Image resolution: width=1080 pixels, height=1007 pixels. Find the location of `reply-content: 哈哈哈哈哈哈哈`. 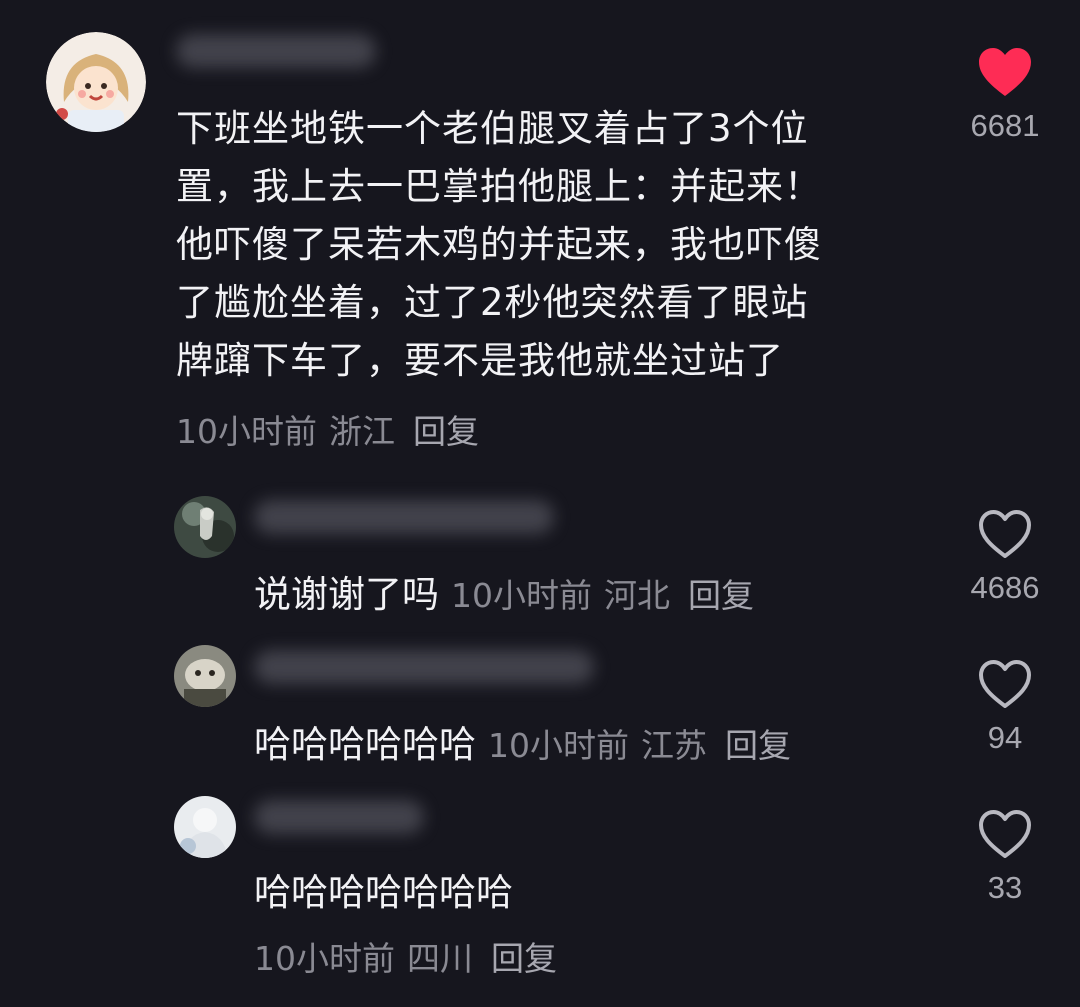

reply-content: 哈哈哈哈哈哈哈 is located at coordinates (383, 889).